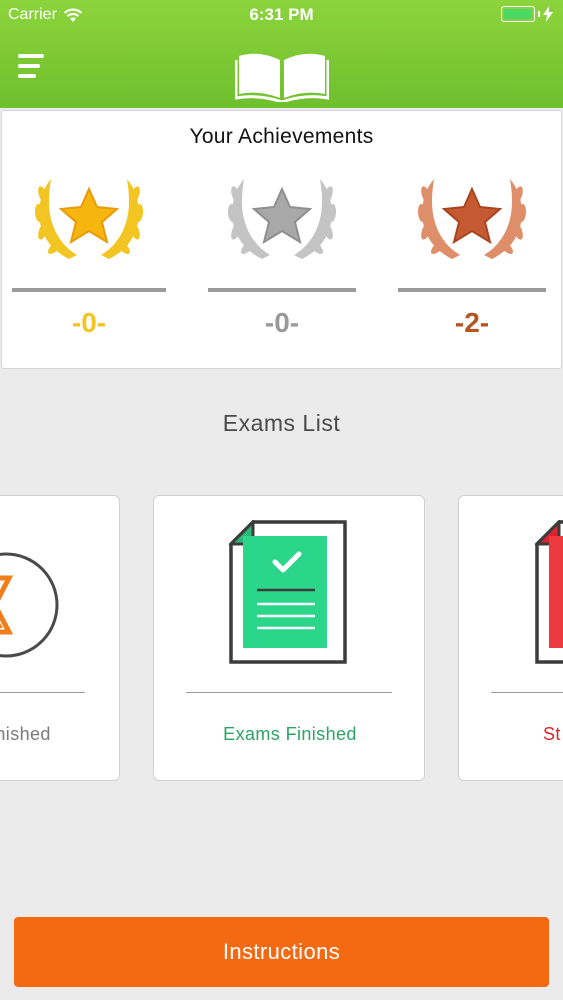 This screenshot has width=563, height=1000. Describe the element at coordinates (282, 290) in the screenshot. I see `silver-divider` at that location.